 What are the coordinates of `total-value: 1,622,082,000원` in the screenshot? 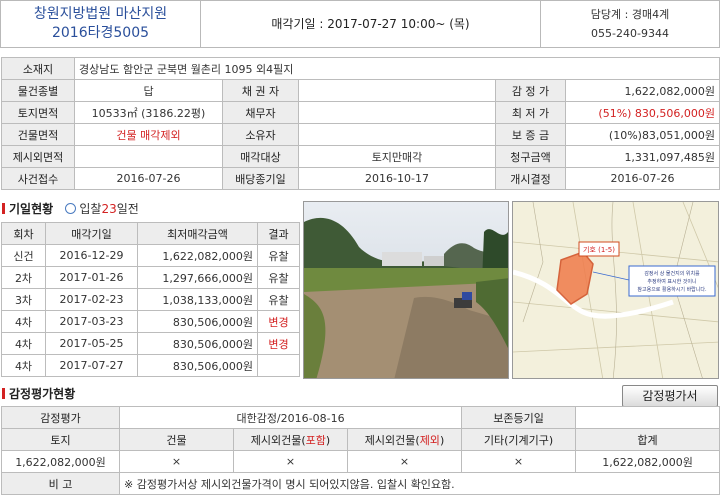 It's located at (647, 461).